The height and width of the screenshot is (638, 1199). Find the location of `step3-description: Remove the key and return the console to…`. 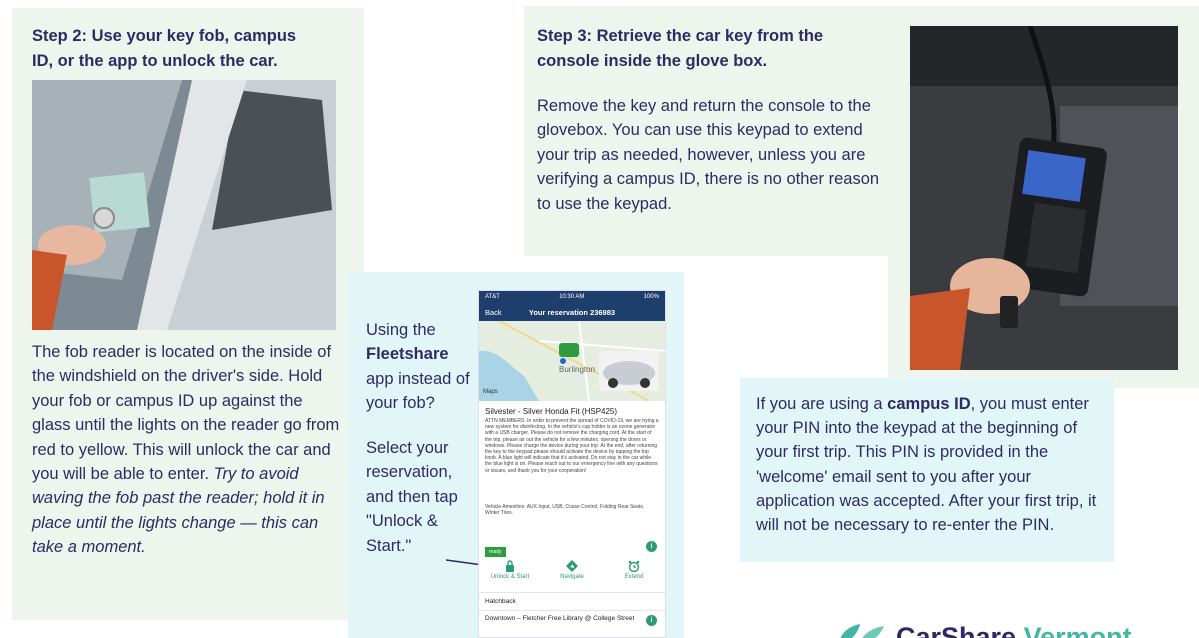

step3-description: Remove the key and return the console to… is located at coordinates (708, 155).